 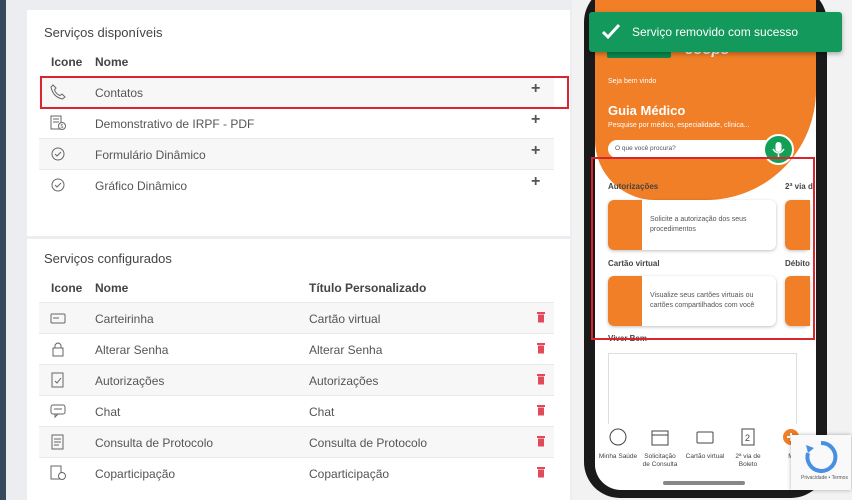 What do you see at coordinates (141, 186) in the screenshot?
I see `service-name: Gráfico Dinâmico` at bounding box center [141, 186].